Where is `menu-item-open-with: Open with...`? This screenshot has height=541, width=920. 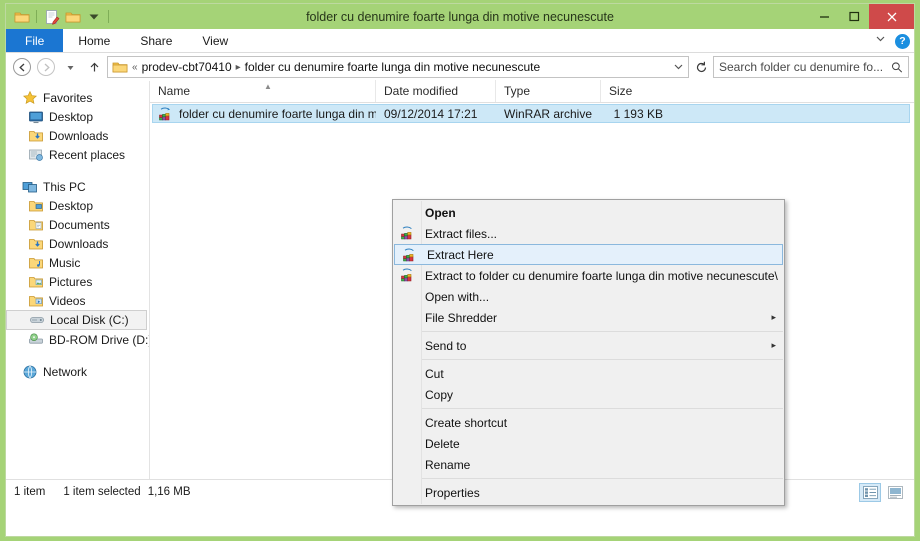 menu-item-open-with: Open with... is located at coordinates (588, 296).